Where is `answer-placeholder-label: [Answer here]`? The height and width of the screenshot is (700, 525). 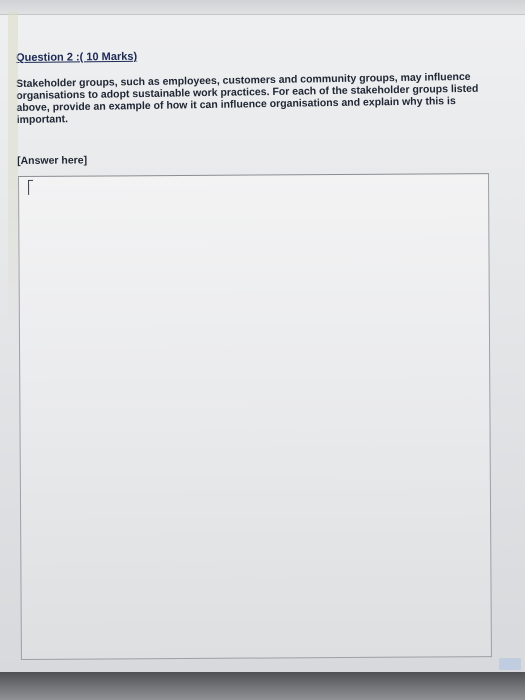 answer-placeholder-label: [Answer here] is located at coordinates (52, 160).